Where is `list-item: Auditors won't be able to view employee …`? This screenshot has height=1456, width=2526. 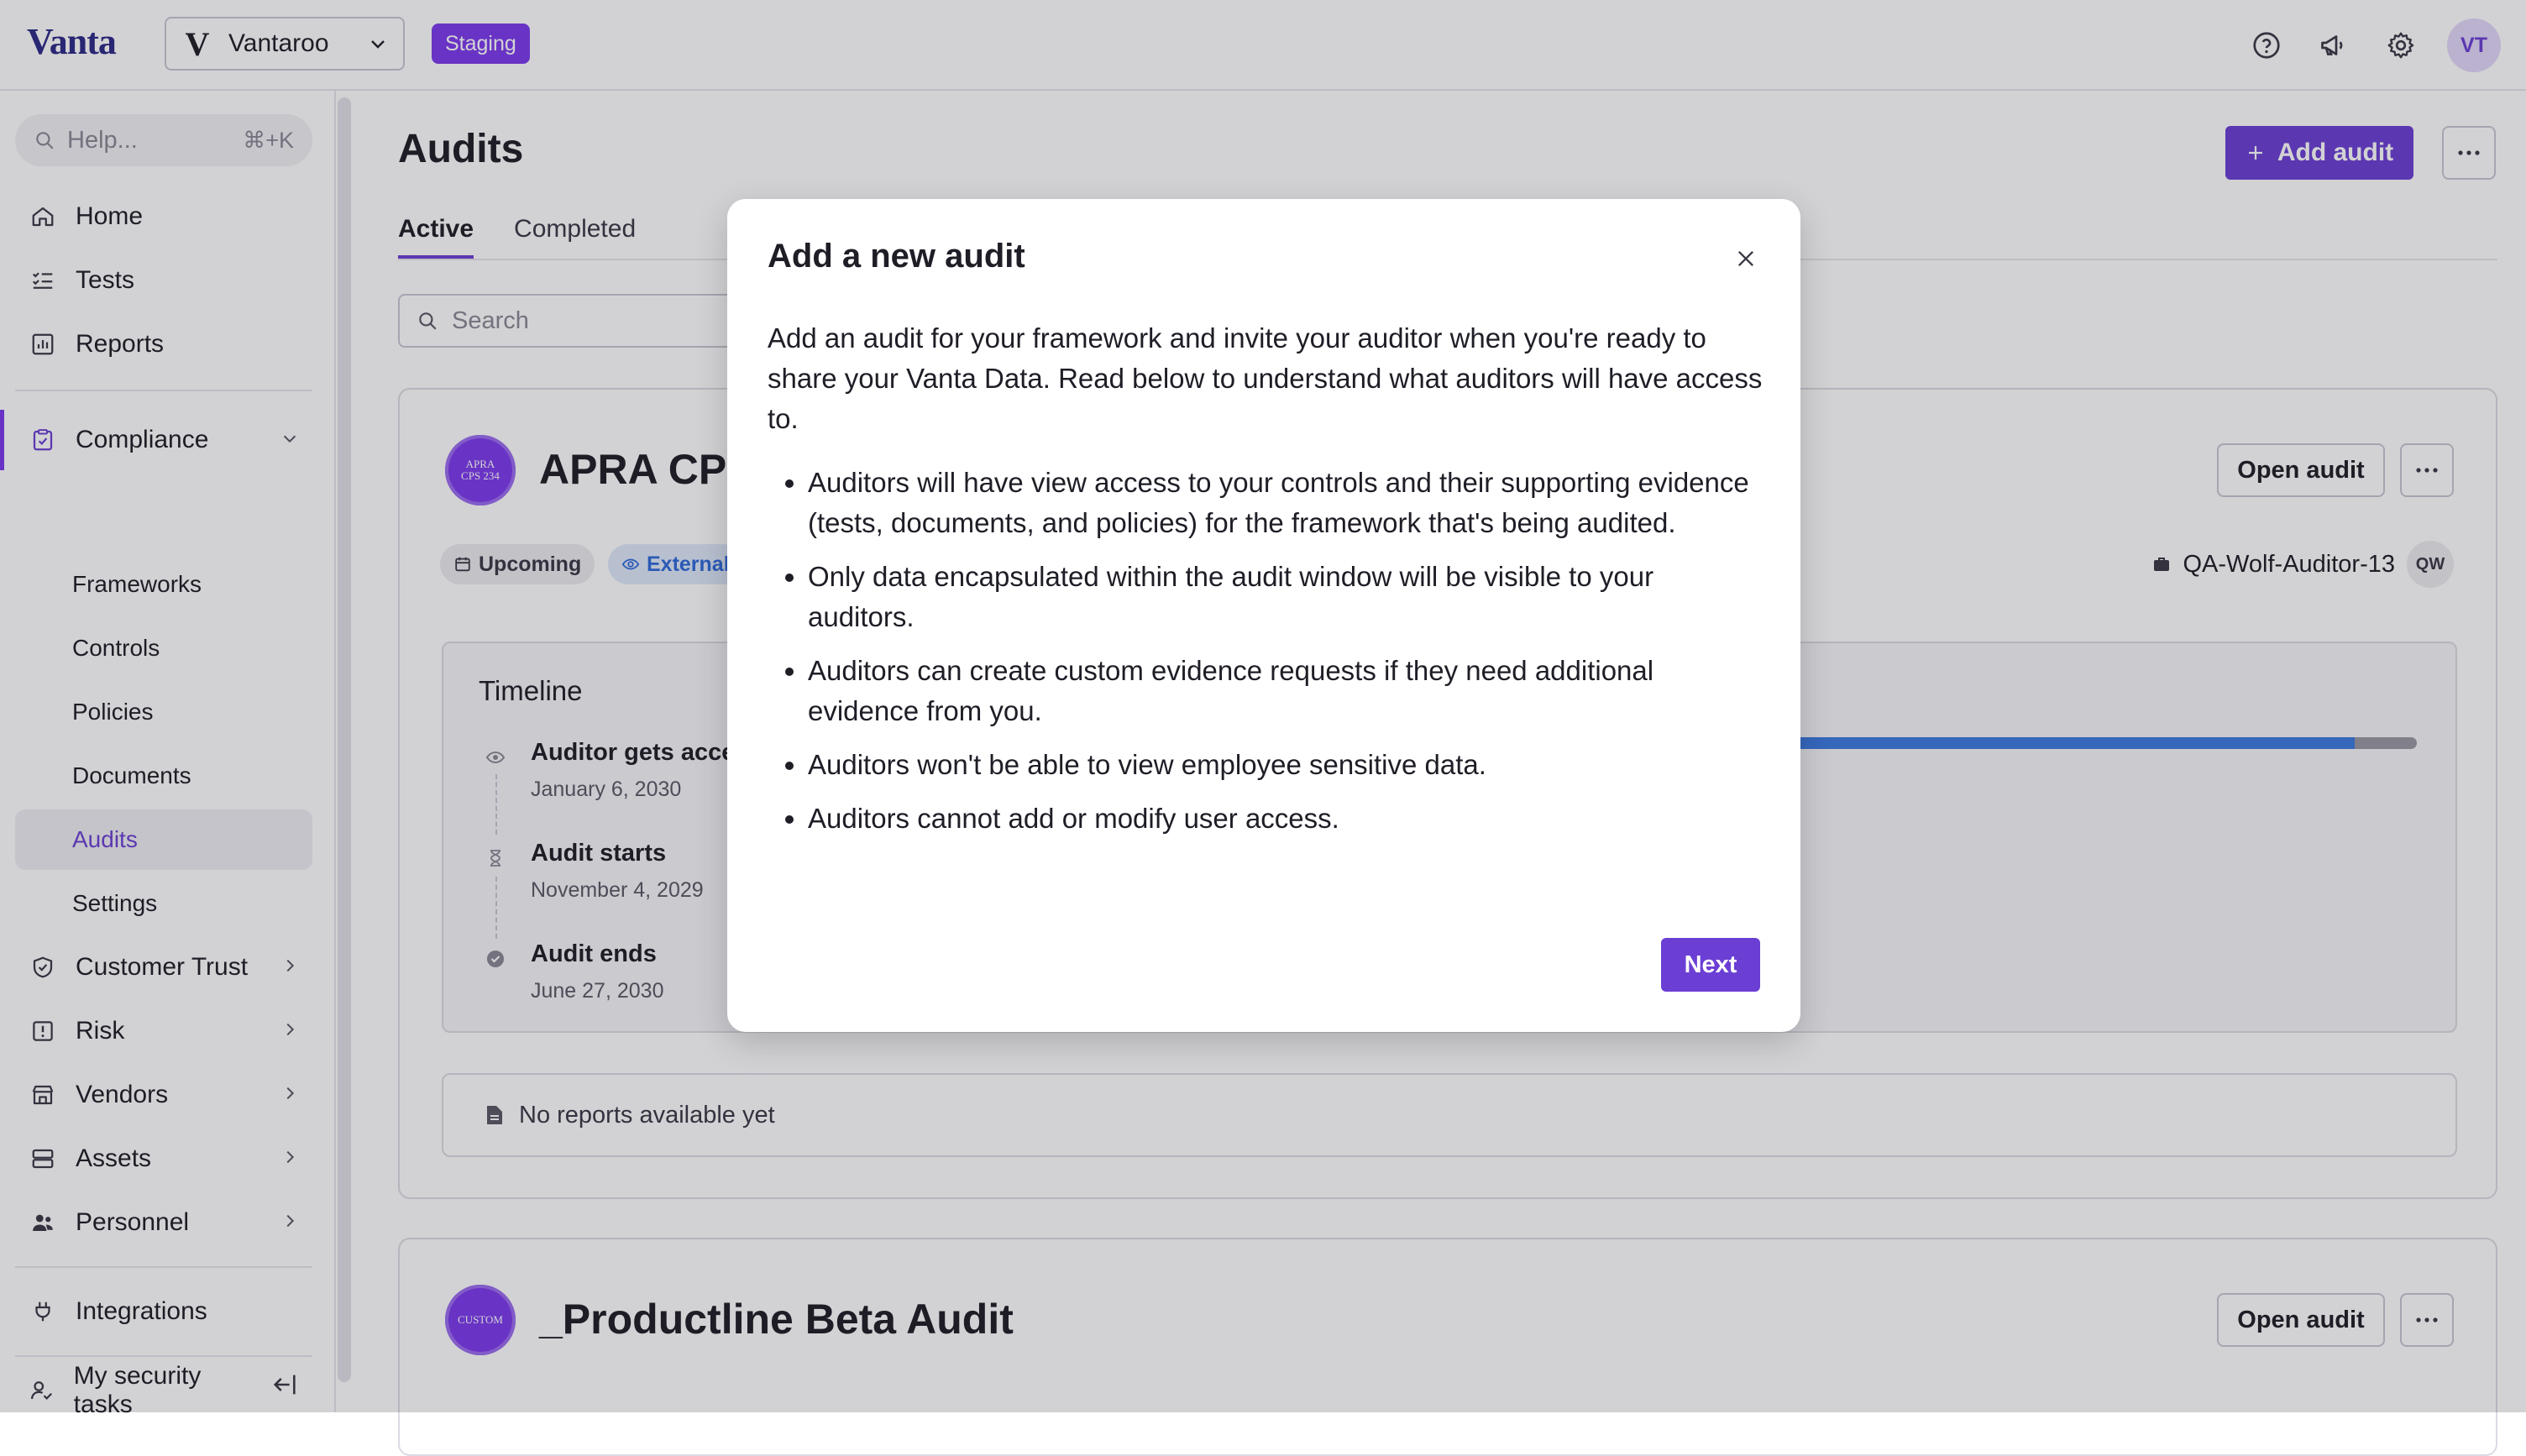
list-item: Auditors won't be able to view employee … is located at coordinates (1287, 765).